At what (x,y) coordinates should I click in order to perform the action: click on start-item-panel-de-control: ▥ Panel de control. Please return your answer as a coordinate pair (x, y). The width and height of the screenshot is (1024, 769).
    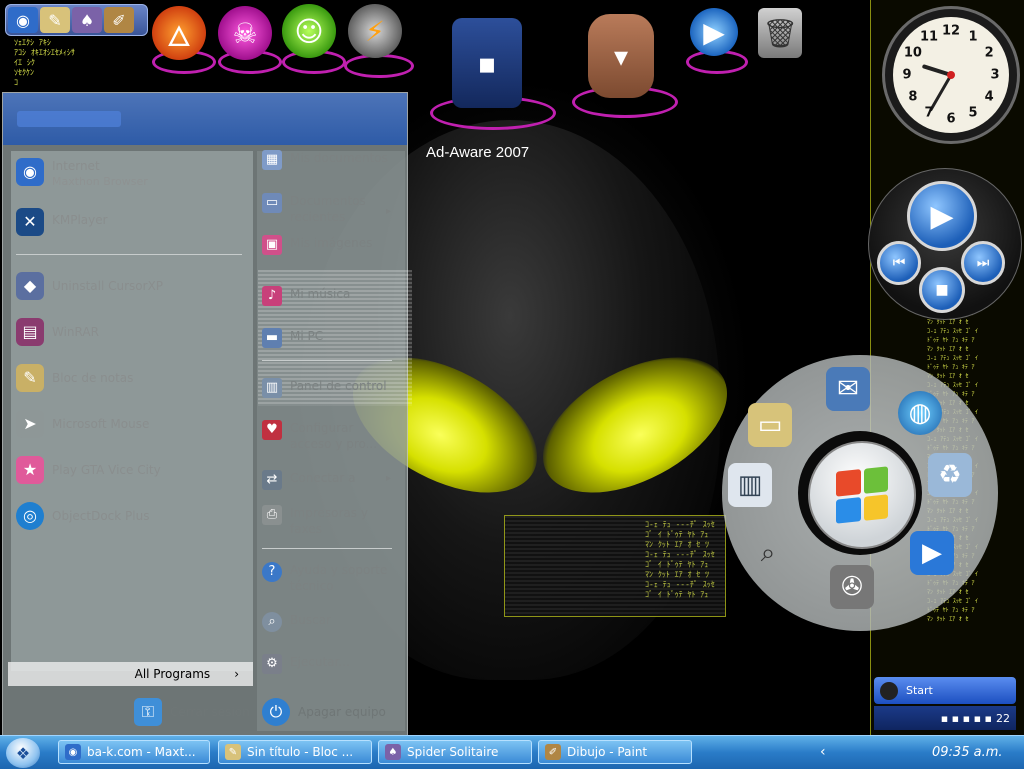
    Looking at the image, I should click on (329, 388).